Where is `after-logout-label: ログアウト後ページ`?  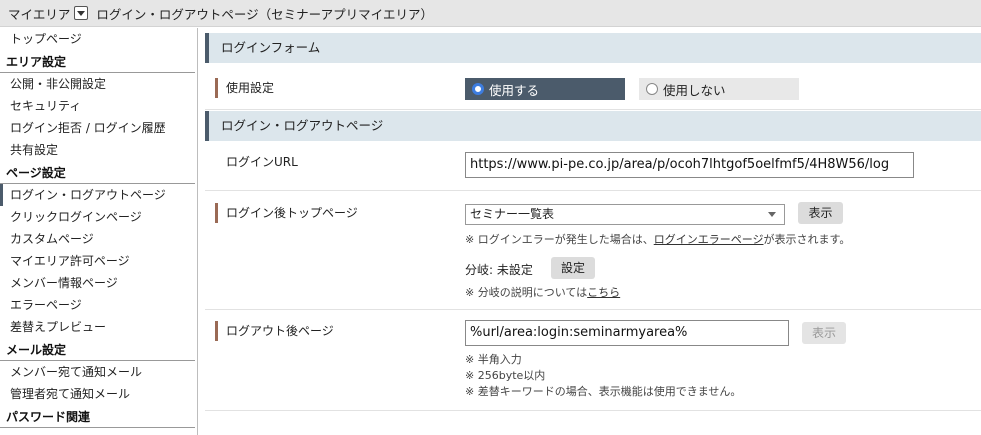
after-logout-label: ログアウト後ページ is located at coordinates (274, 331).